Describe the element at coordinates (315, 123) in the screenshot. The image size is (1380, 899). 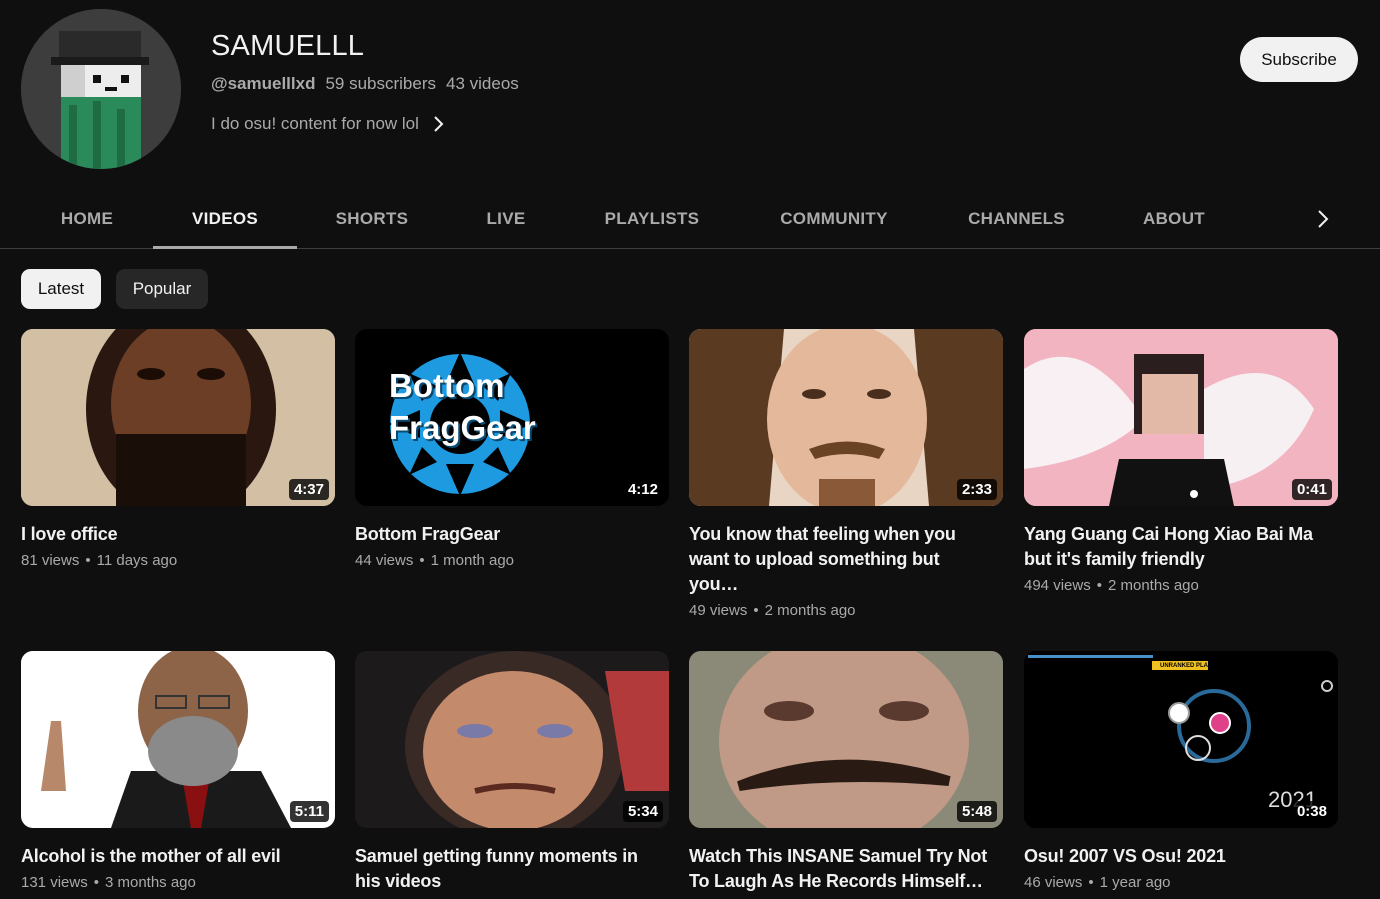
I see `channel-description-text: I do osu! content for now lol` at that location.